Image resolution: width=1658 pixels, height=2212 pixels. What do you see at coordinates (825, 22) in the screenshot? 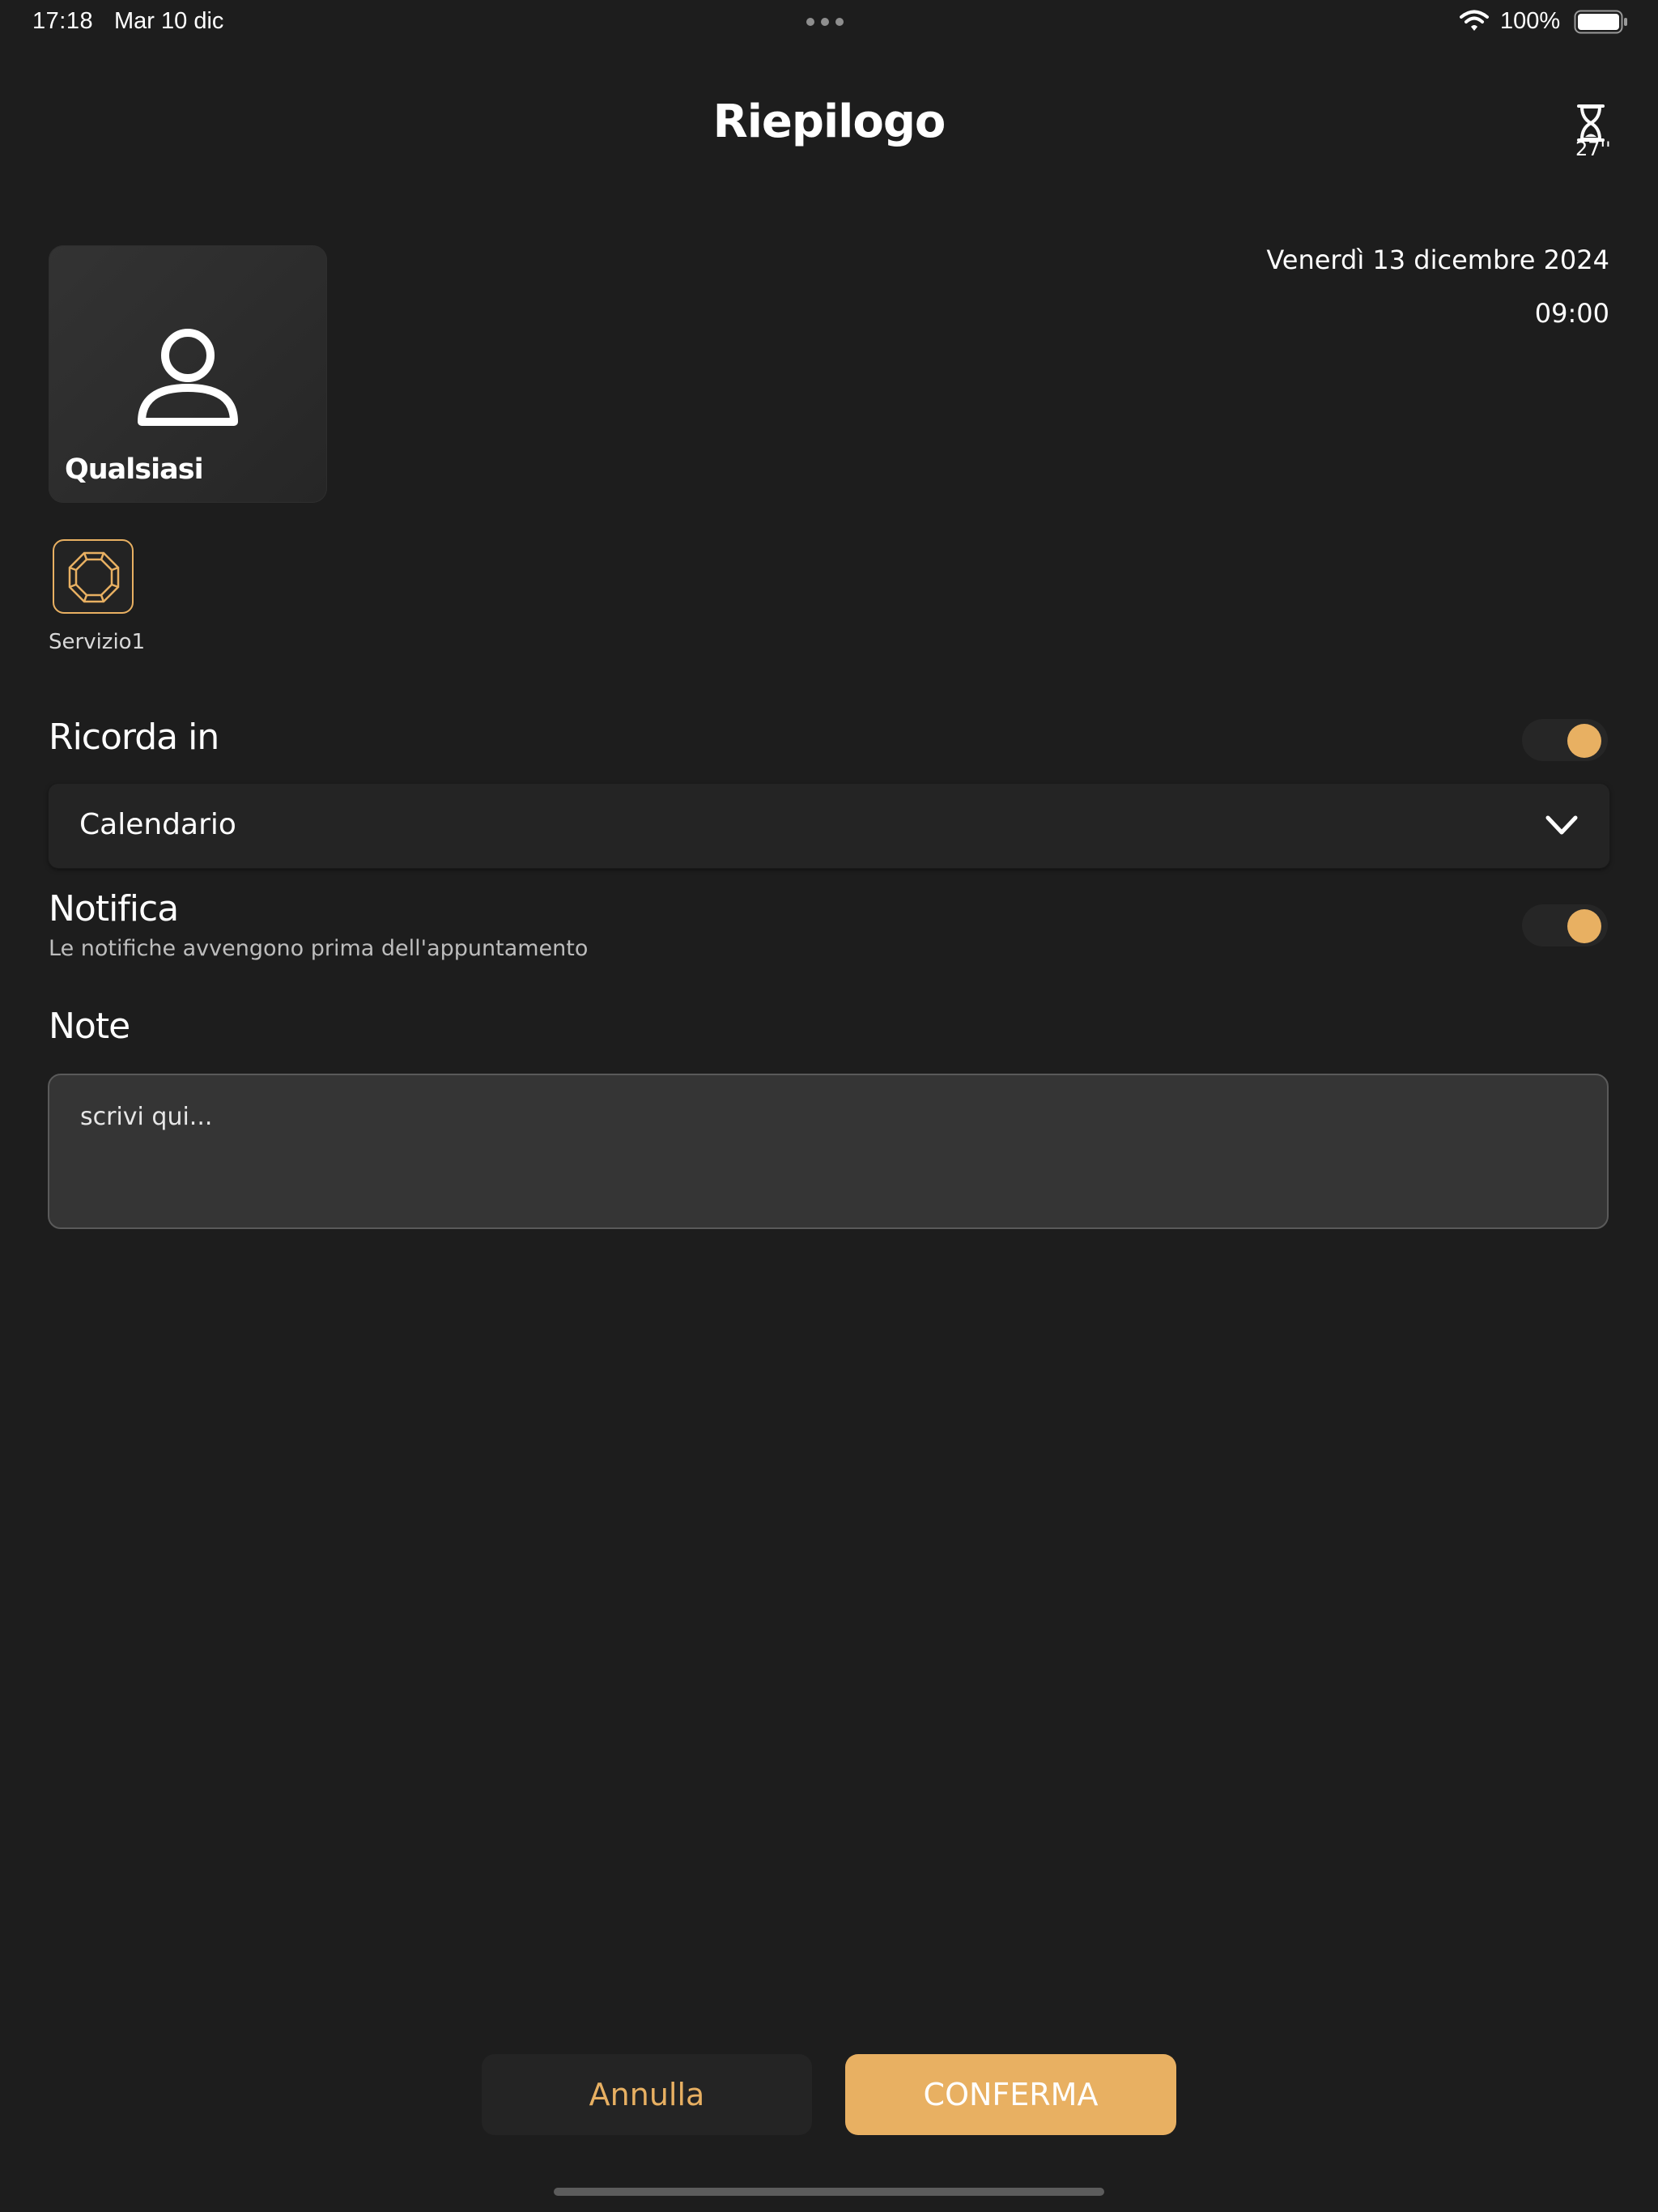
I see `multitasking-dots-icon` at bounding box center [825, 22].